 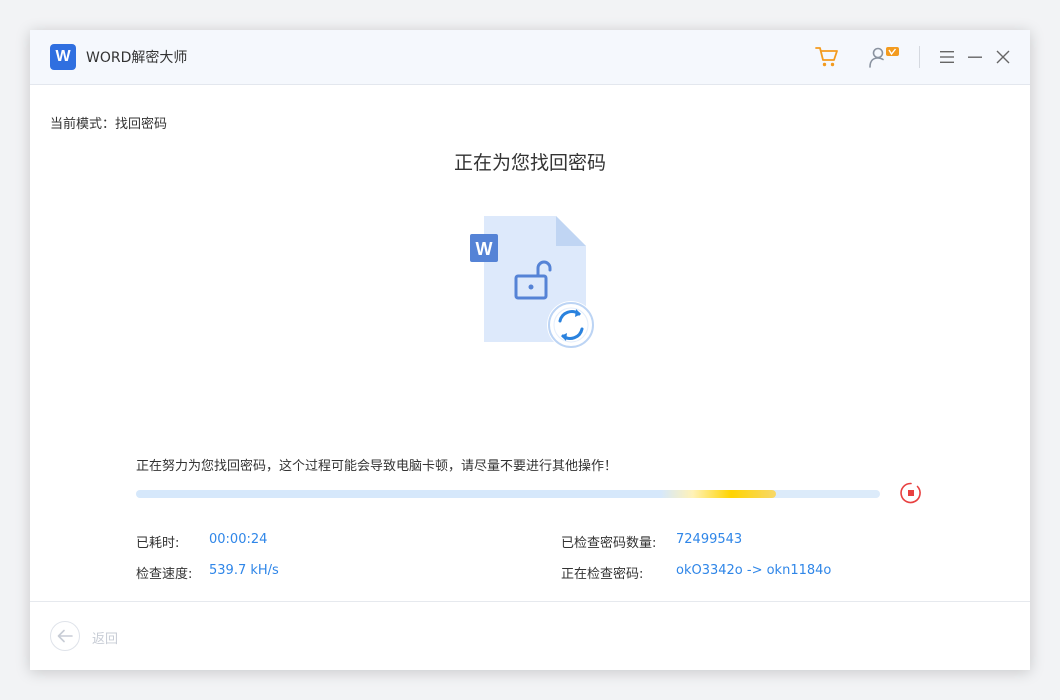 I want to click on svg-text: W, so click(x=484, y=249).